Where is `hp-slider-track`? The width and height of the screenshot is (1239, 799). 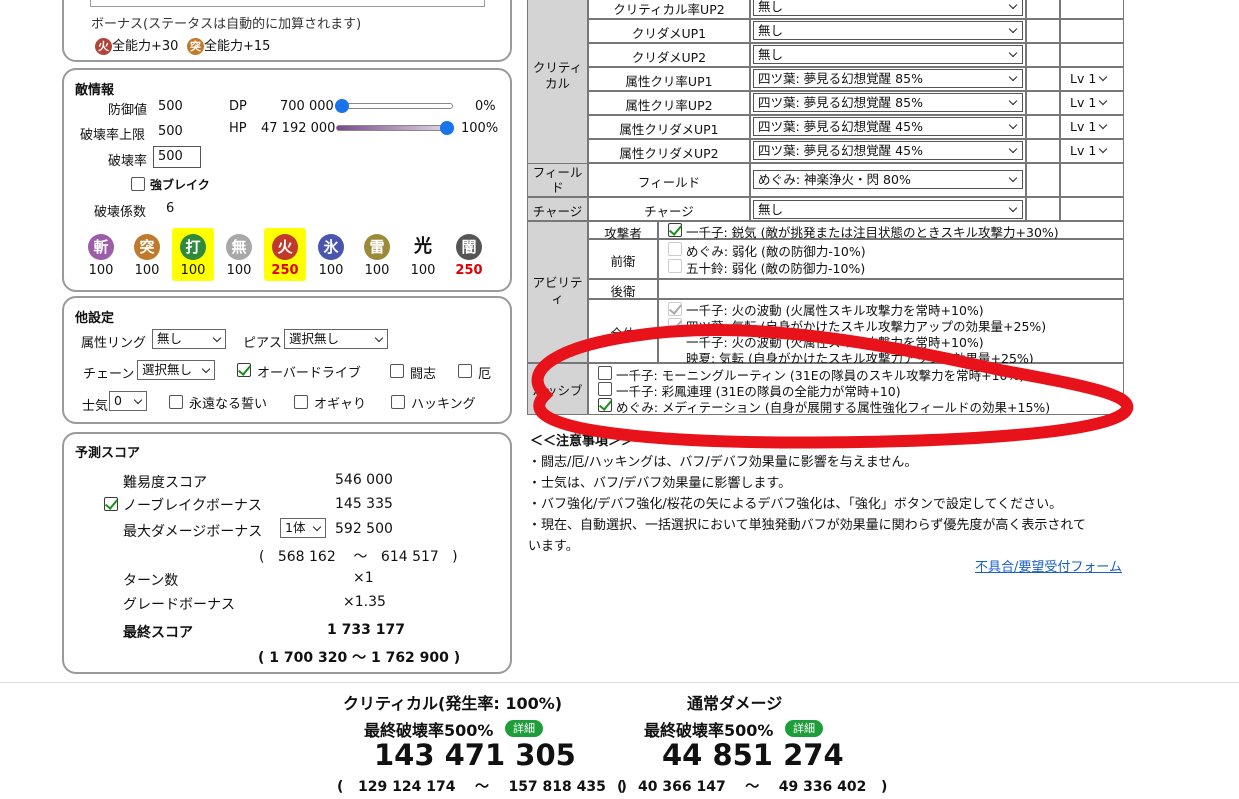 hp-slider-track is located at coordinates (394, 128).